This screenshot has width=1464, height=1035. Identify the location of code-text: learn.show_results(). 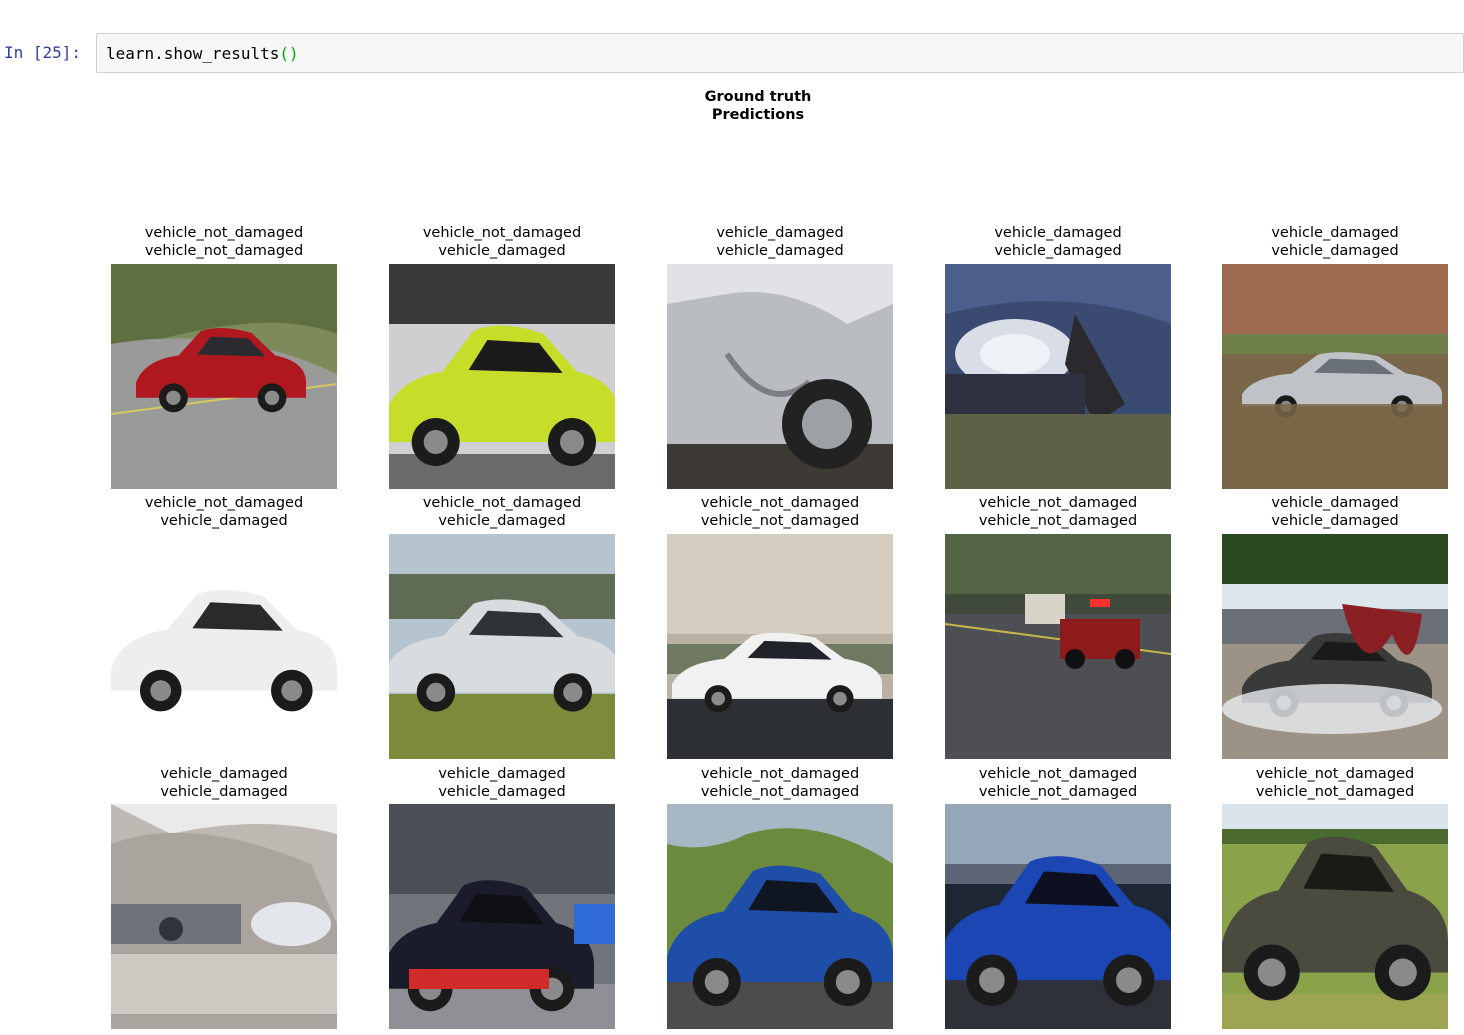
(202, 53).